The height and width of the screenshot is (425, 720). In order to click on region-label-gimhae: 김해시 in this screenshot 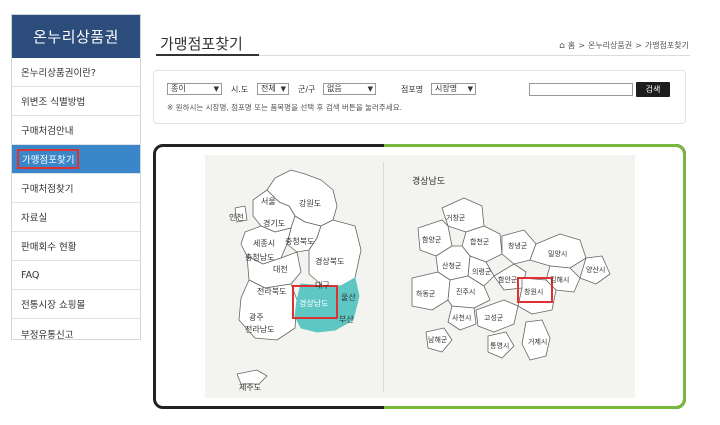, I will do `click(559, 279)`.